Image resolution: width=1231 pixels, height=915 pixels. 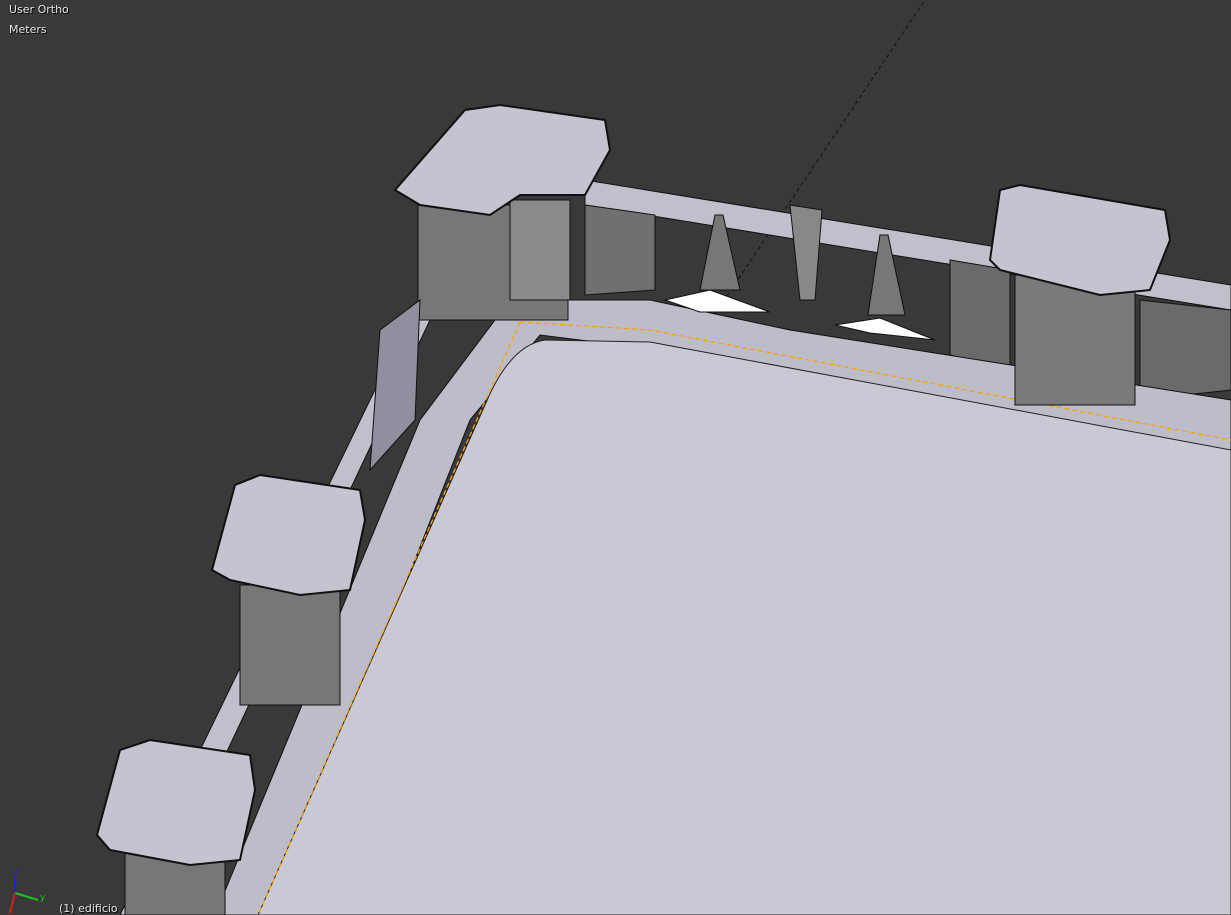 What do you see at coordinates (43, 898) in the screenshot?
I see `axis-y-label: y` at bounding box center [43, 898].